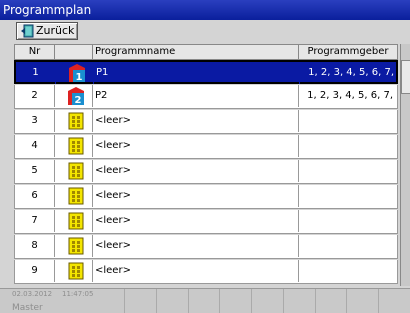 This screenshot has width=410, height=313. I want to click on table-row: 8 <leer>, so click(206, 247).